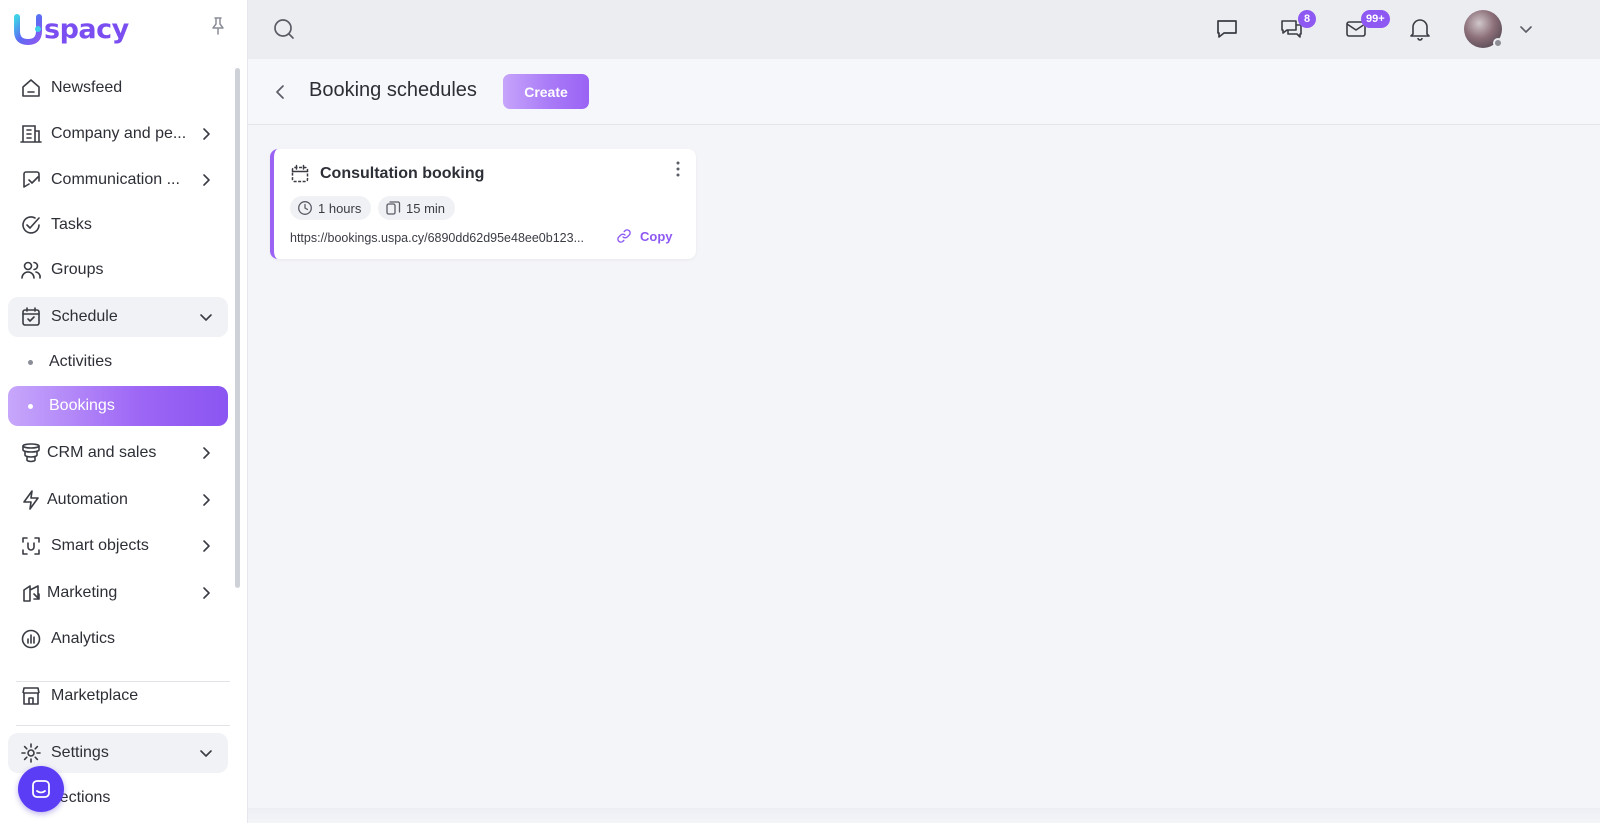  I want to click on sidebar-item-crm: CRM and sales, so click(118, 453).